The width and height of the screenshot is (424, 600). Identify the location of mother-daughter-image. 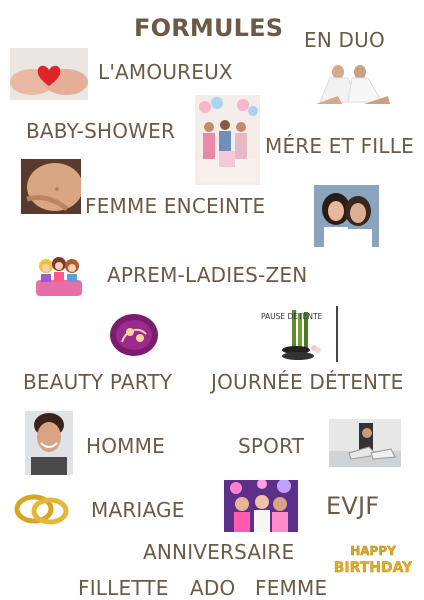
(346, 216).